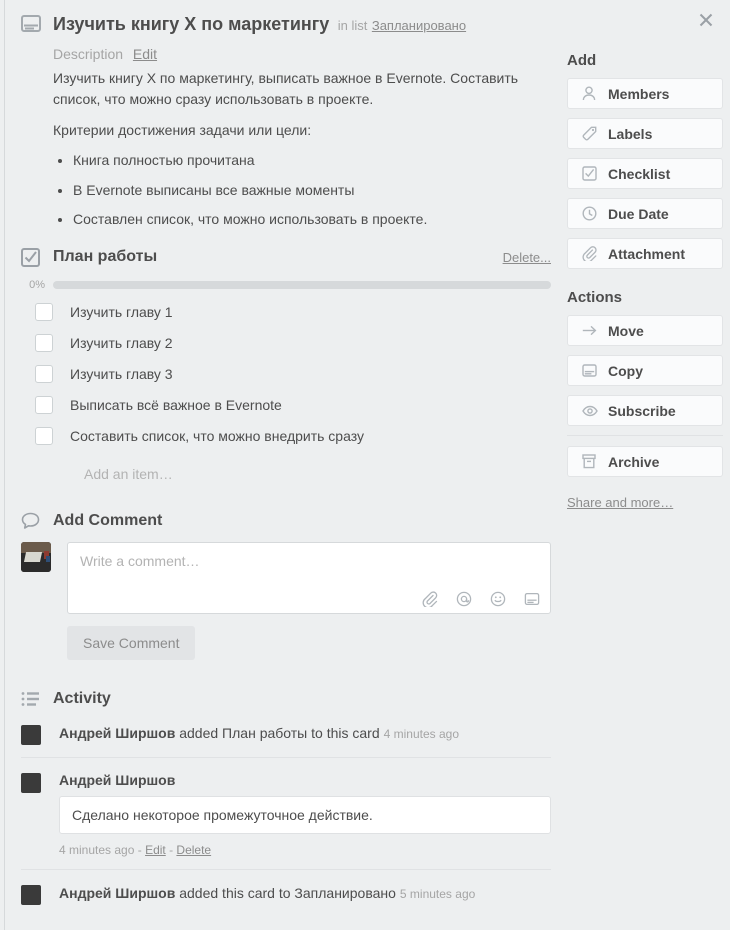 Image resolution: width=730 pixels, height=930 pixels. What do you see at coordinates (590, 213) in the screenshot?
I see `clock-icon` at bounding box center [590, 213].